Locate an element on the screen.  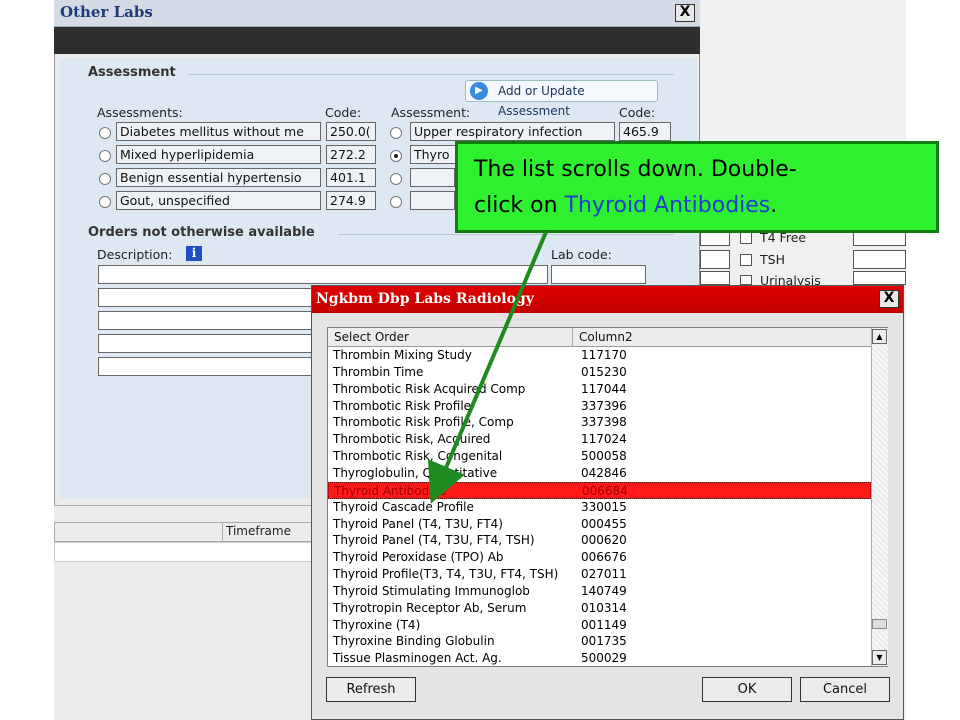
arrow-line is located at coordinates (487, 367).